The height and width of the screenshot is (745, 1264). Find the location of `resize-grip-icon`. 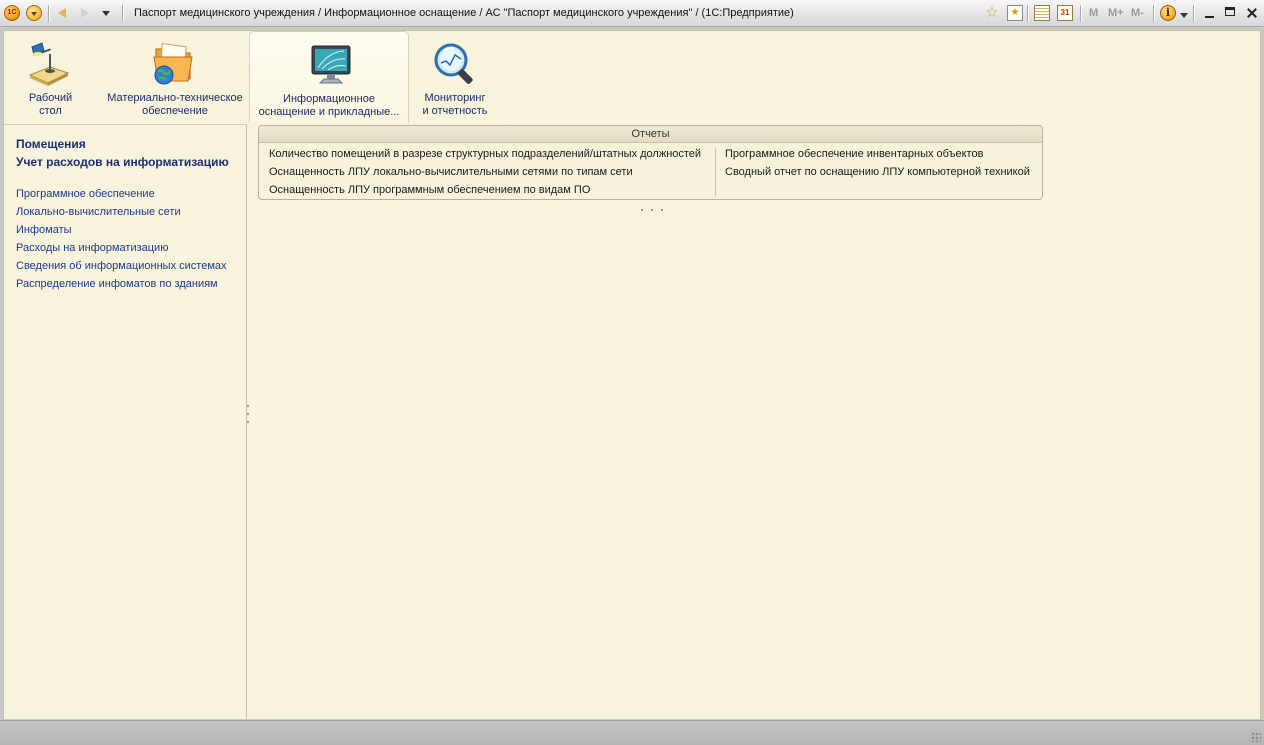

resize-grip-icon is located at coordinates (1256, 737).